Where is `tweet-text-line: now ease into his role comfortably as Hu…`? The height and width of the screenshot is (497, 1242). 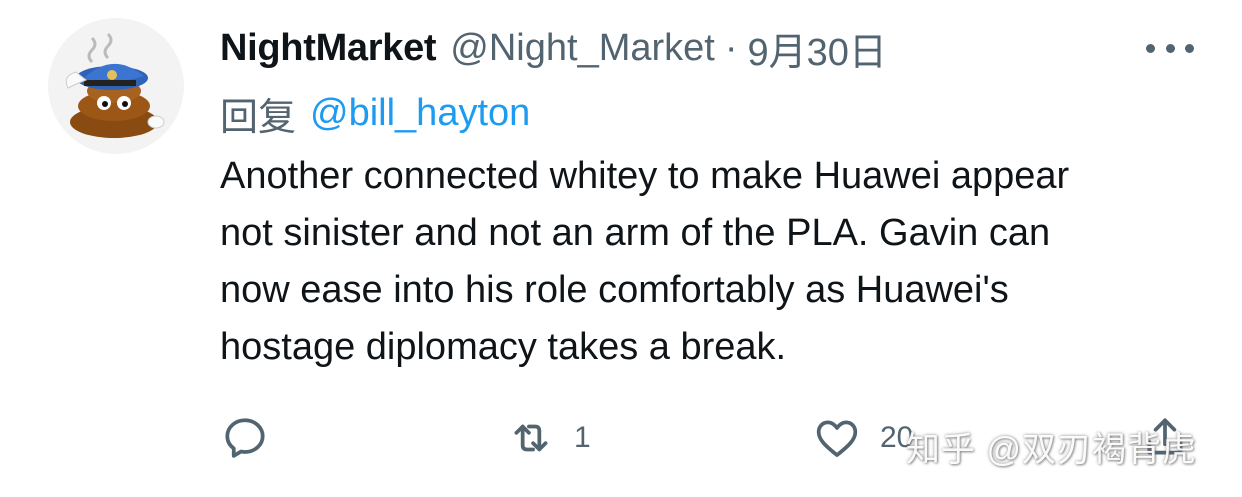
tweet-text-line: now ease into his role comfortably as Hu… is located at coordinates (614, 290).